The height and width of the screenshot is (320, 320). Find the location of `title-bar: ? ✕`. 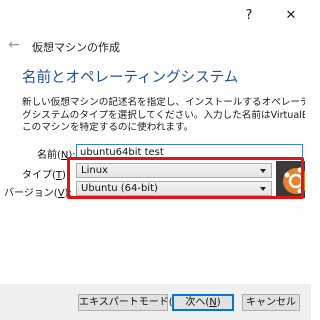

title-bar: ? ✕ is located at coordinates (155, 15).